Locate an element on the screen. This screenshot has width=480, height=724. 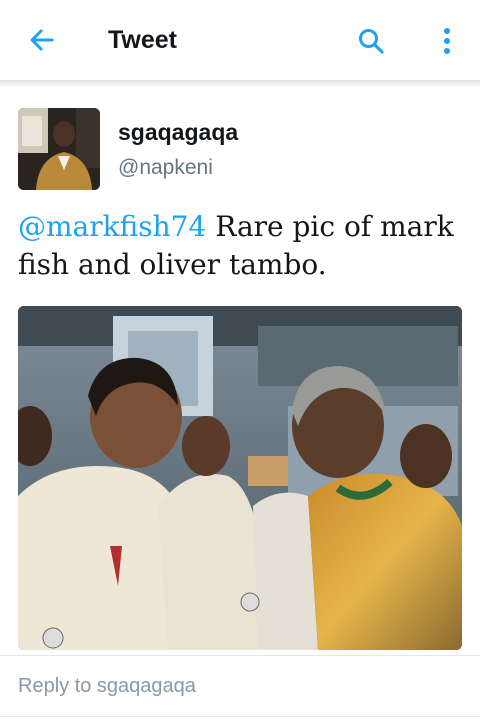
top-app-bar: Tweet is located at coordinates (240, 40).